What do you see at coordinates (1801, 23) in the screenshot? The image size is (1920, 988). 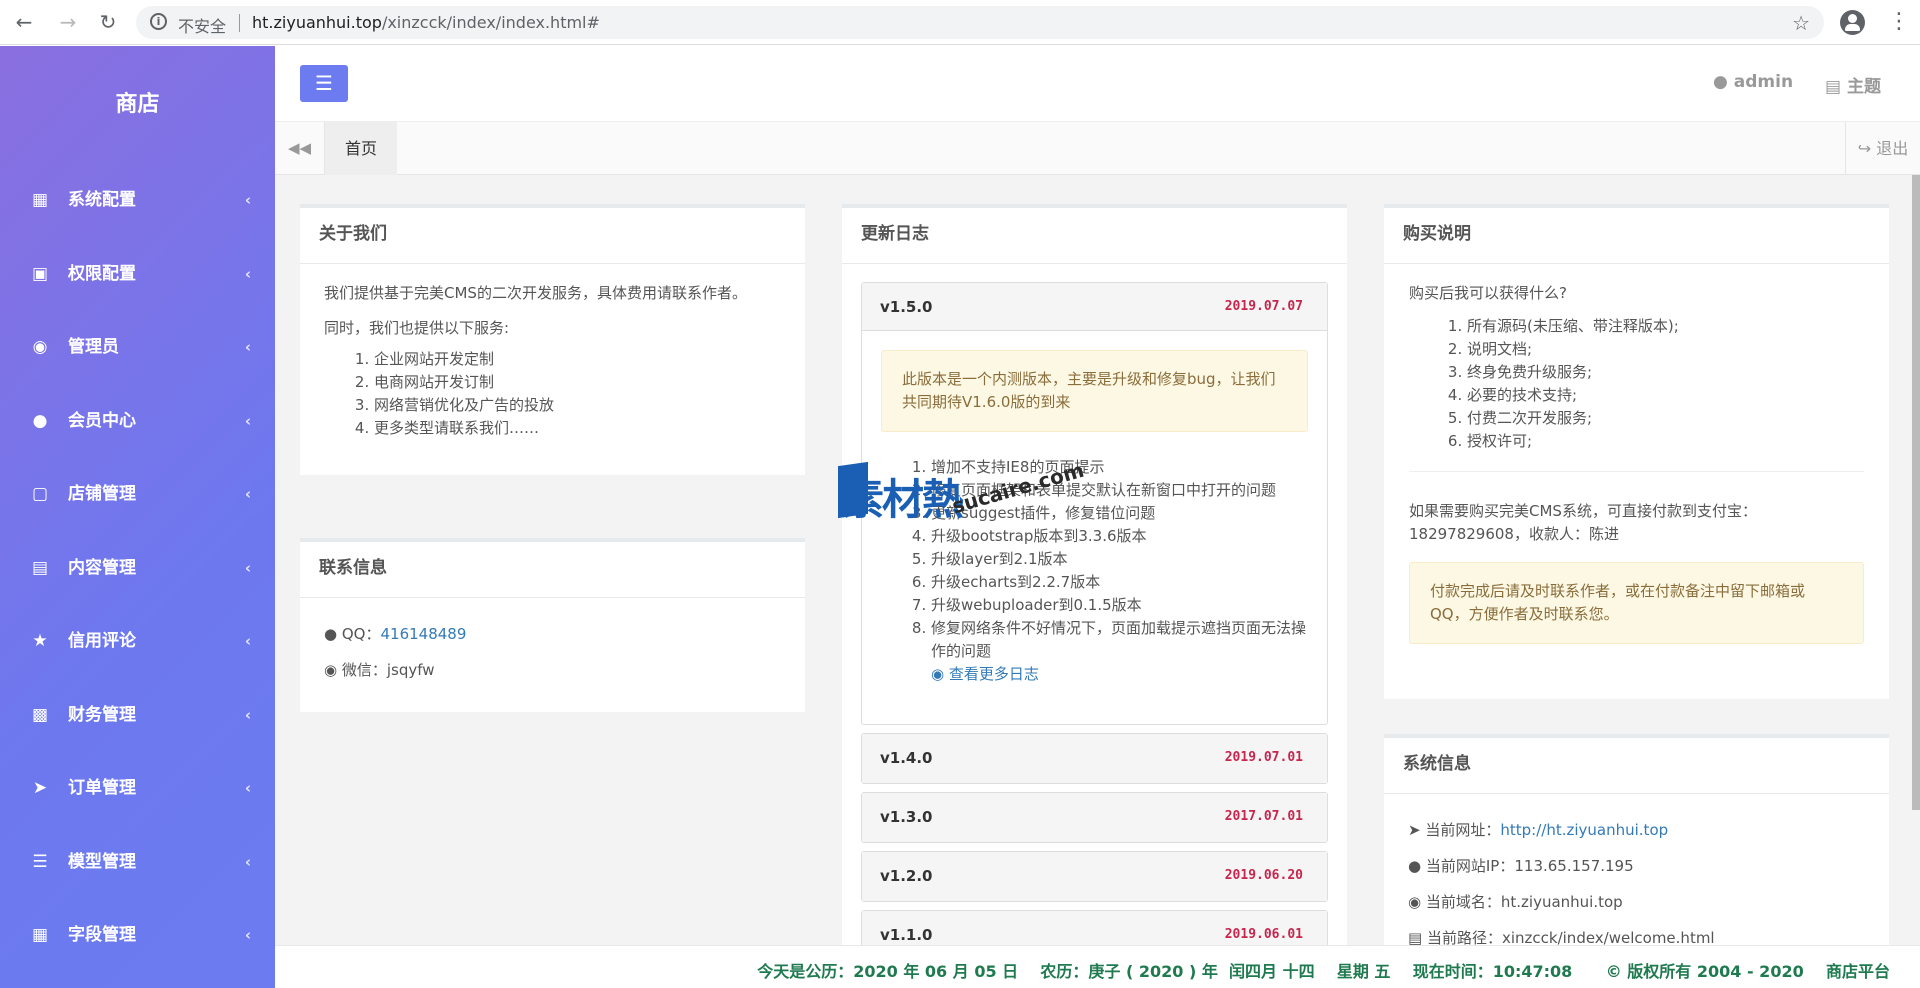 I see `bookmark-star-icon: ☆` at bounding box center [1801, 23].